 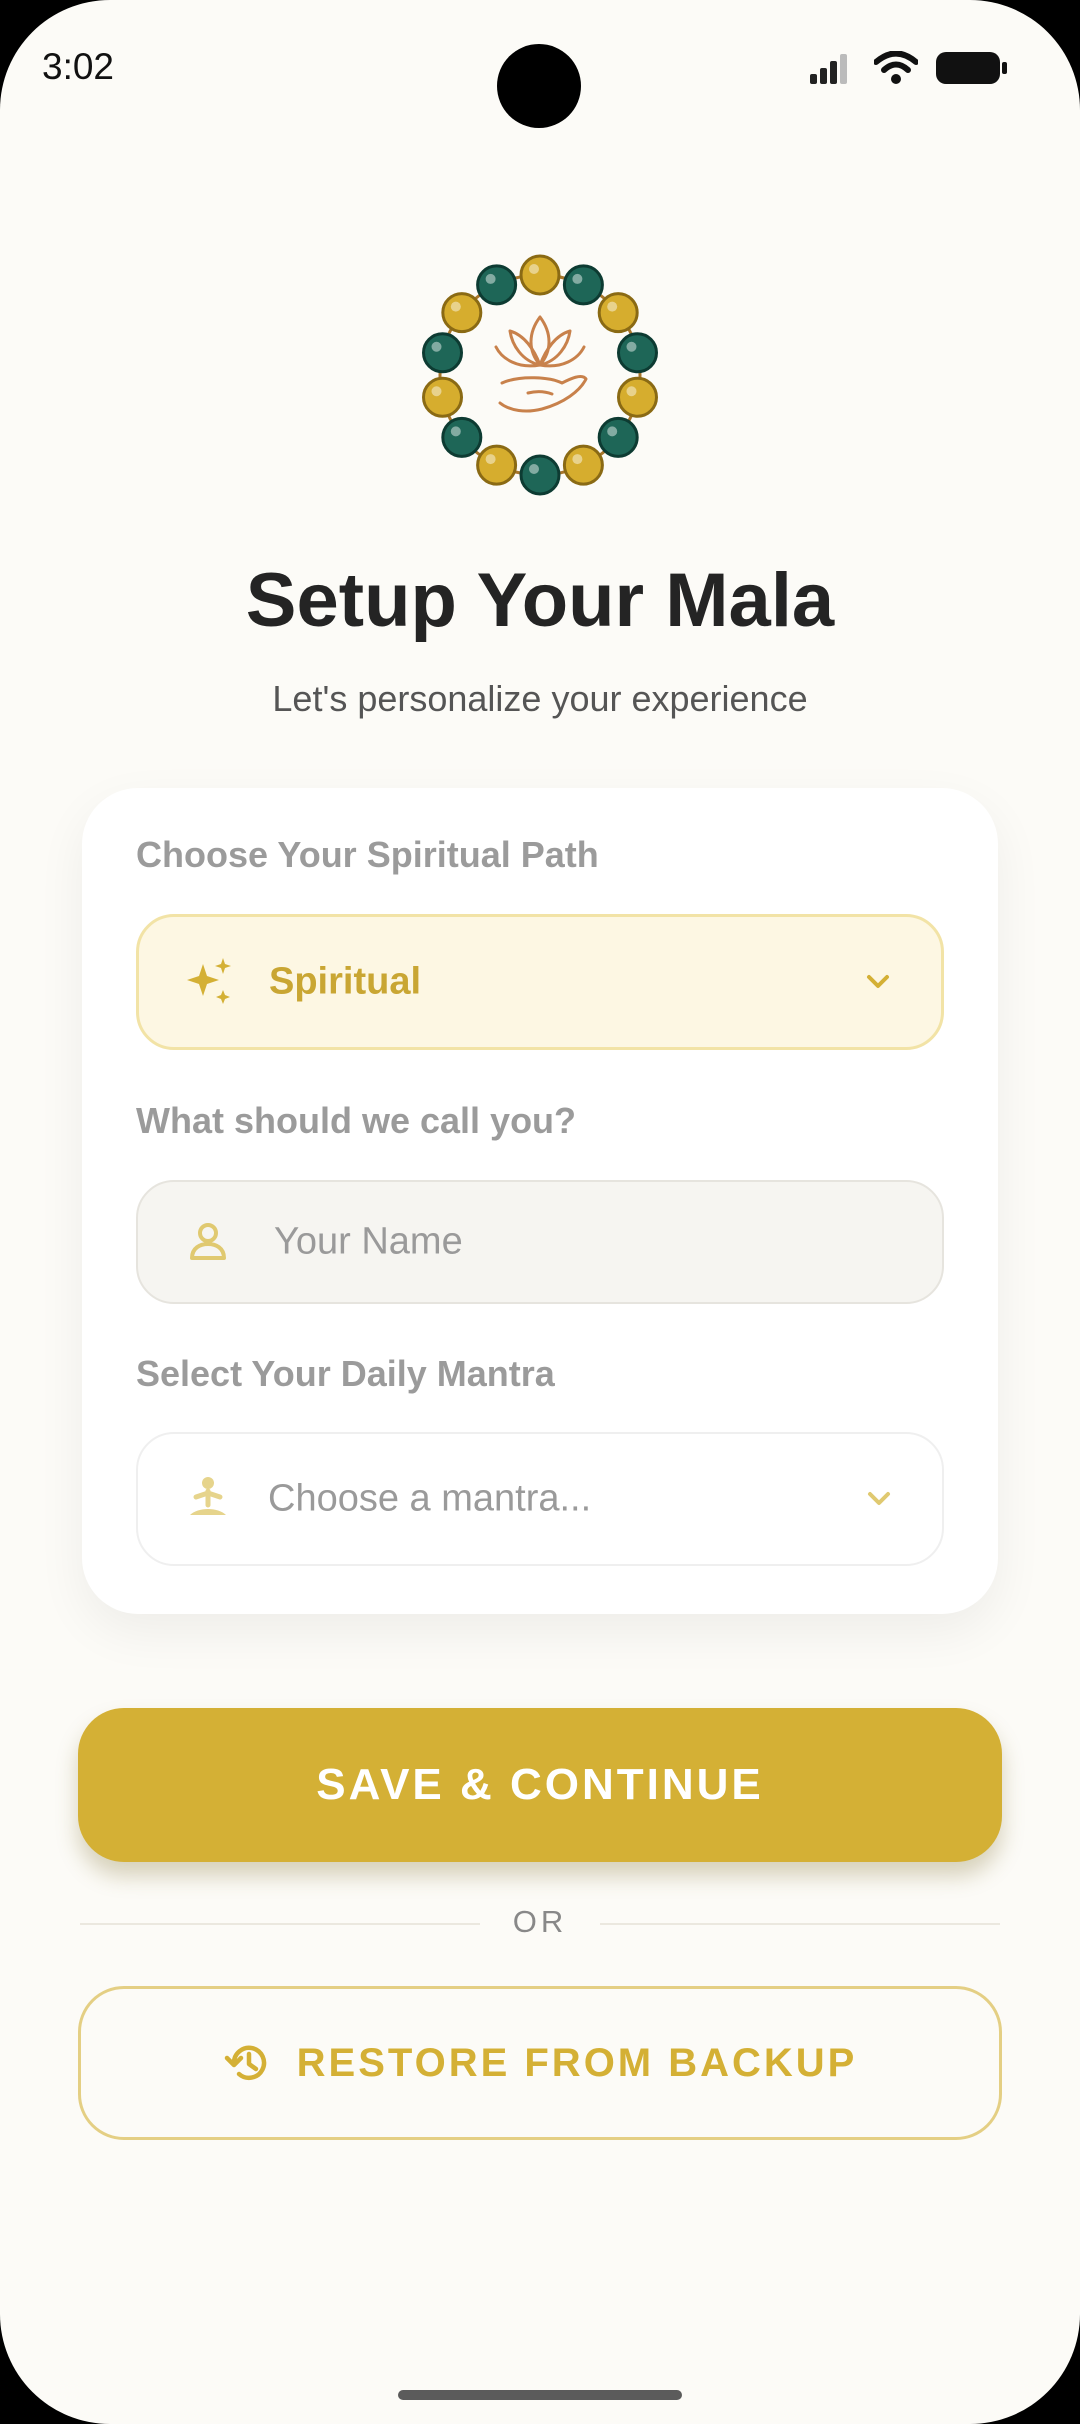 What do you see at coordinates (540, 1242) in the screenshot?
I see `name-input: Your Name` at bounding box center [540, 1242].